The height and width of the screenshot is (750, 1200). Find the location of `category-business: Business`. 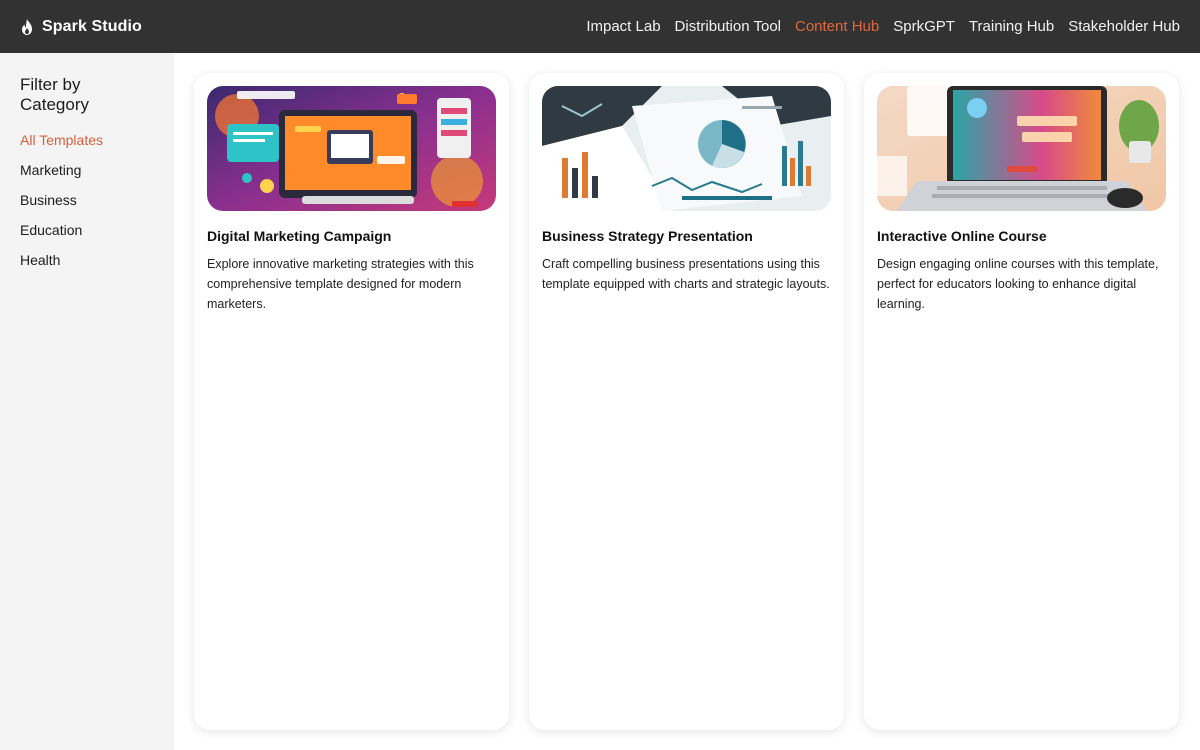

category-business: Business is located at coordinates (87, 206).